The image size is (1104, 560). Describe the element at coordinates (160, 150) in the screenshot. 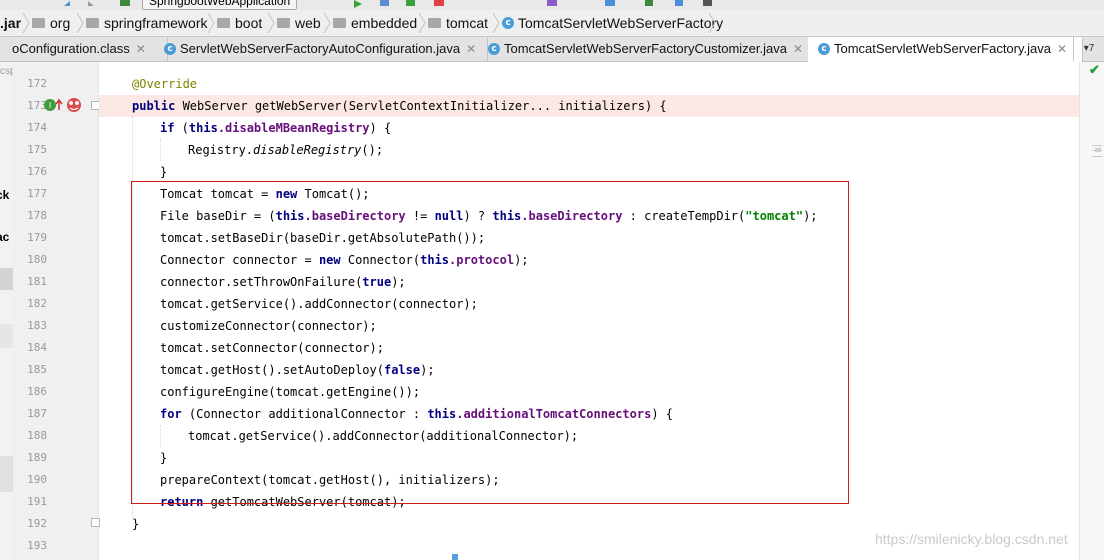

I see `indent-guide` at that location.